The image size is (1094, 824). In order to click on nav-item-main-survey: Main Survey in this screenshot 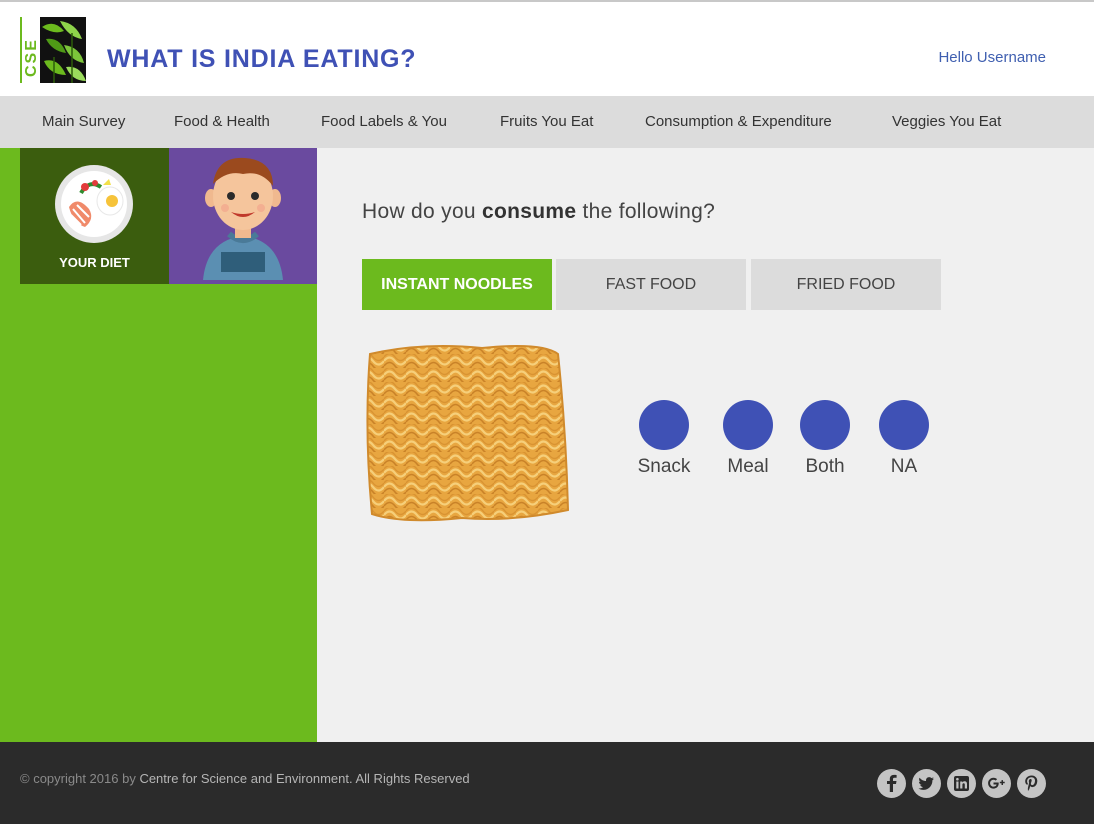, I will do `click(83, 121)`.